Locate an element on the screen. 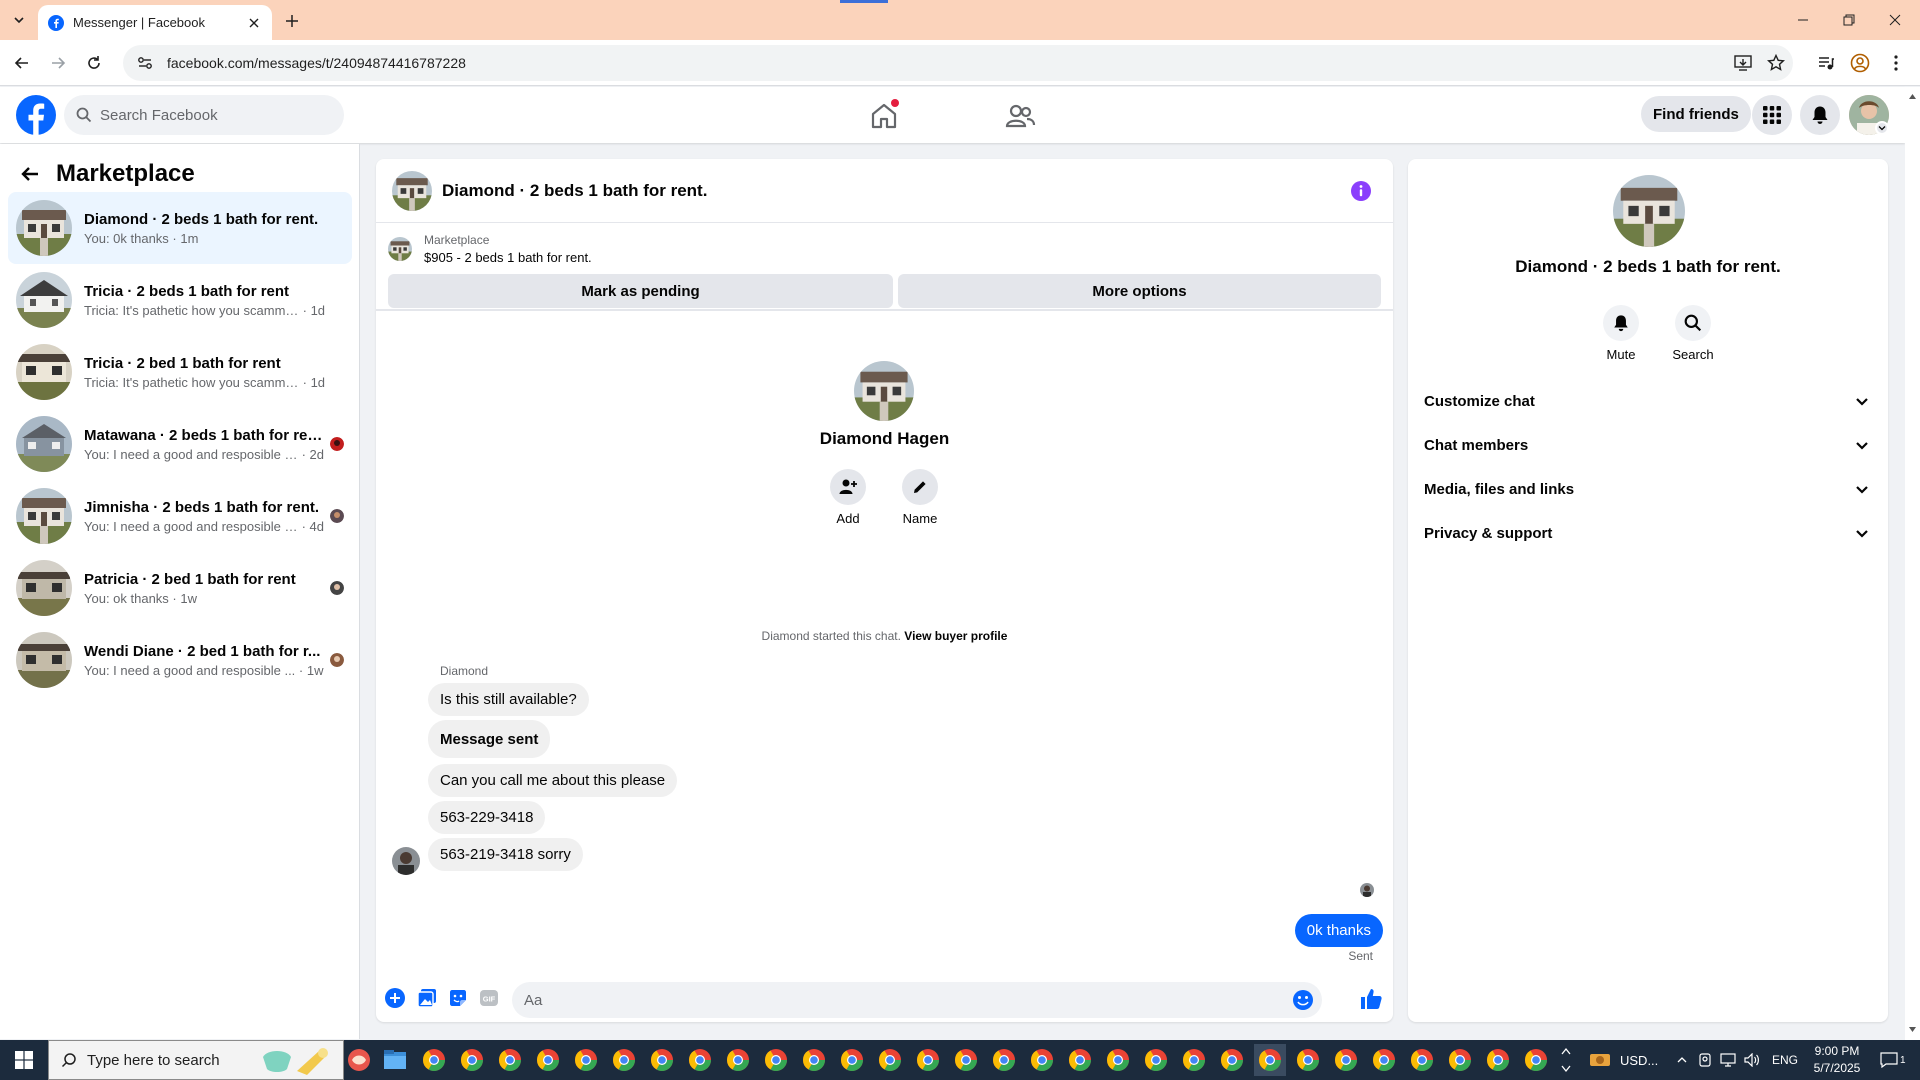  message-input-box is located at coordinates (917, 1000).